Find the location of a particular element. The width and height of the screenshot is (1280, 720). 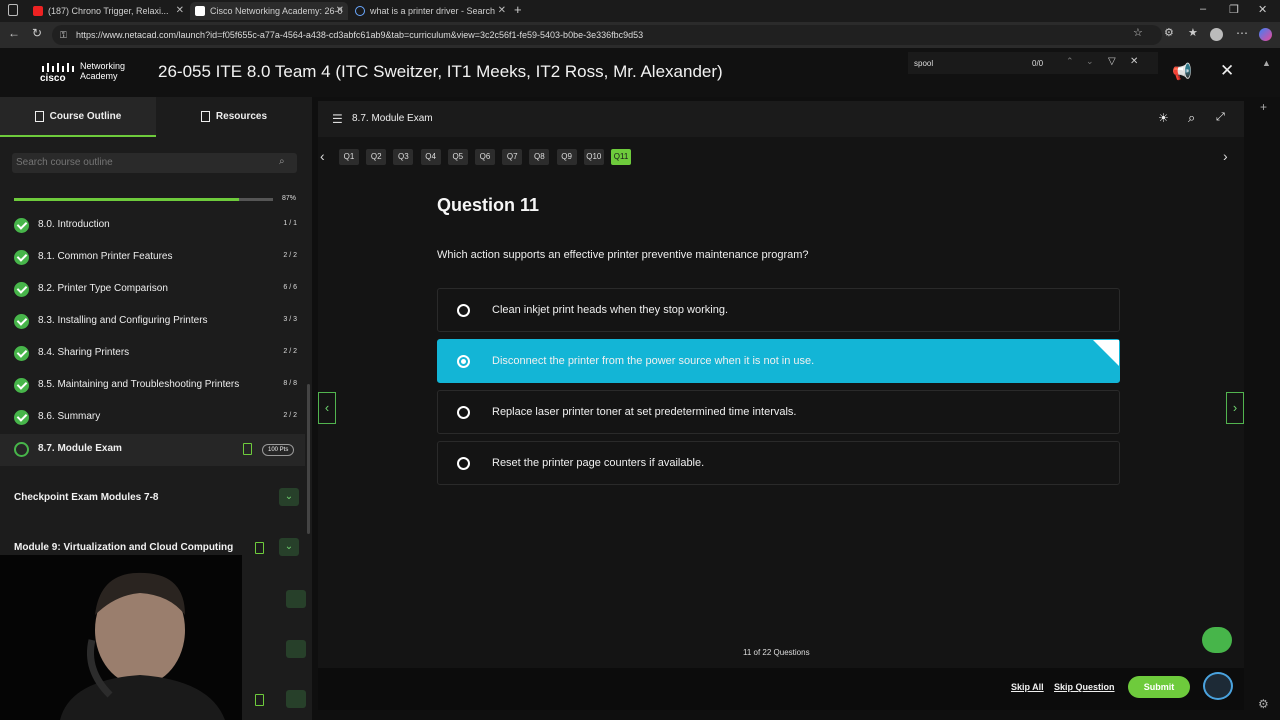

lesson-item-current: 8.7. Module Exam 100 Pts is located at coordinates (152, 450).